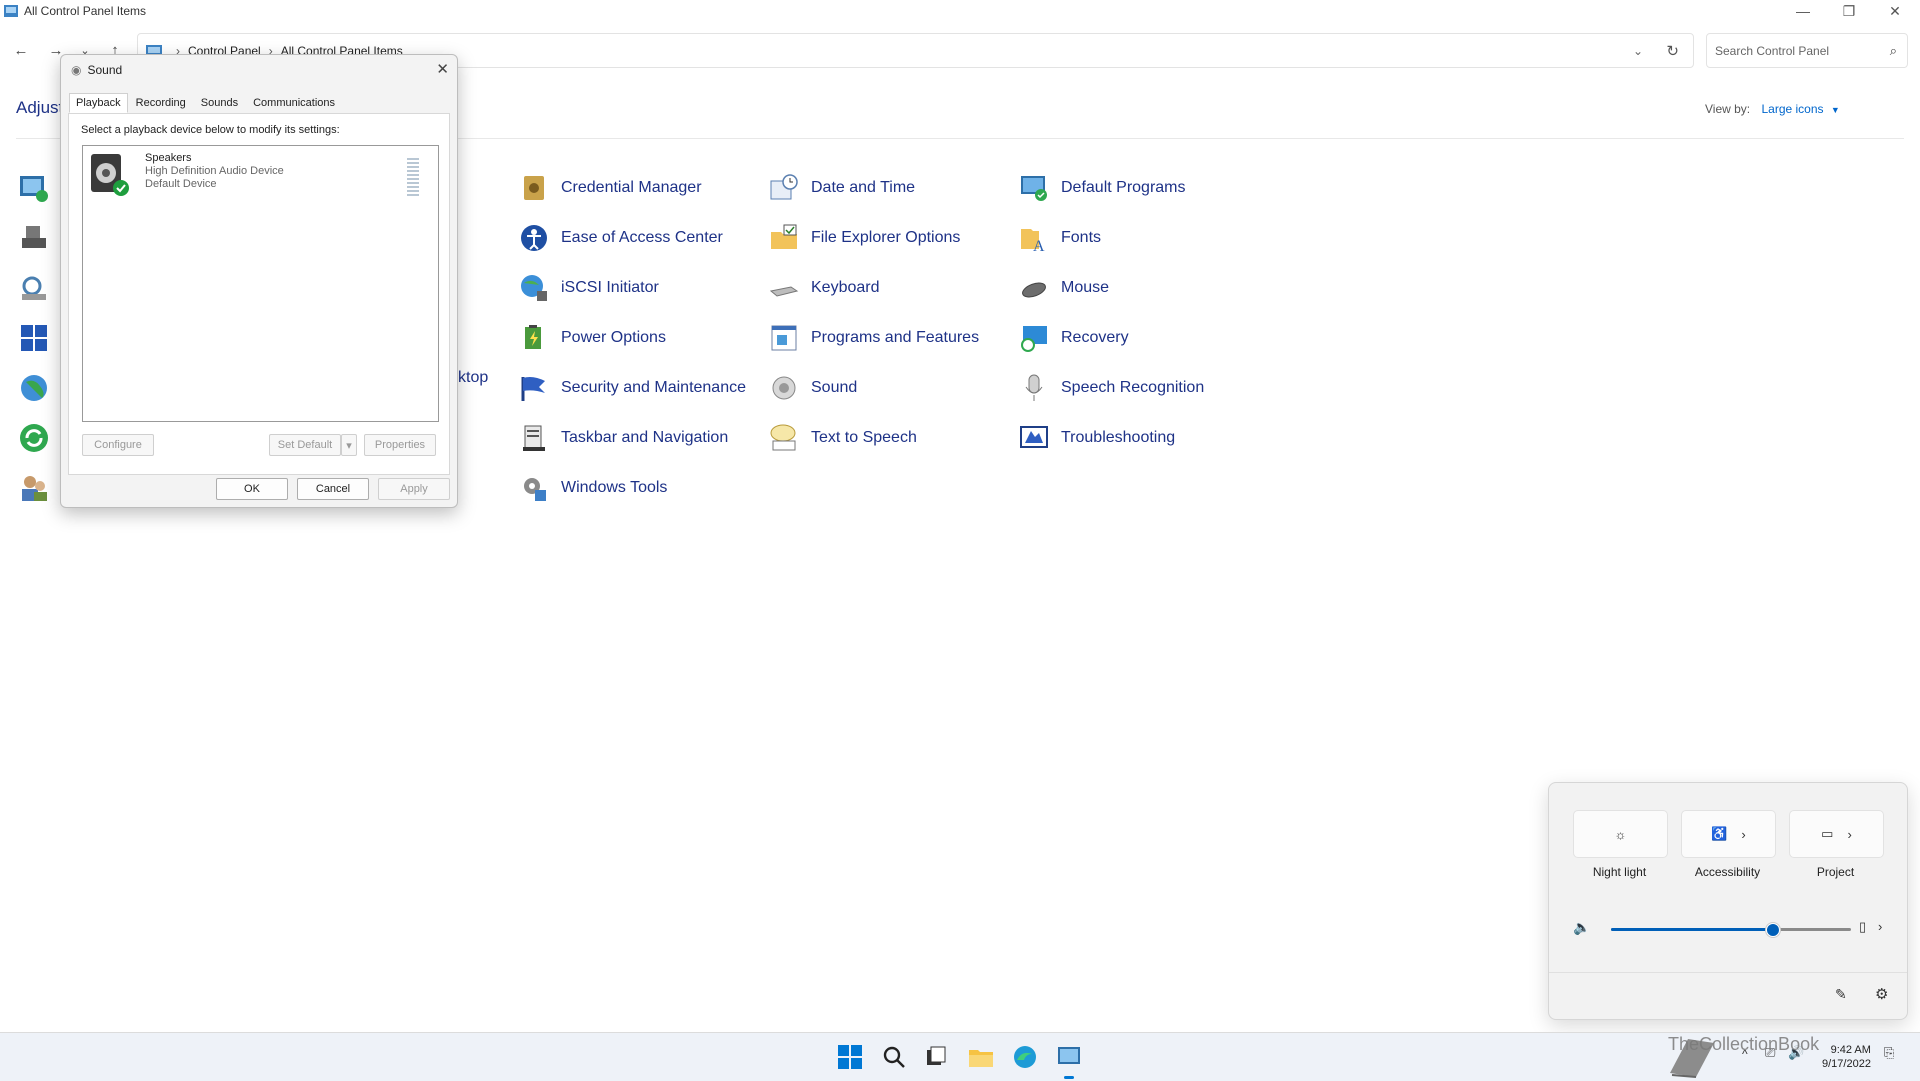  What do you see at coordinates (850, 1057) in the screenshot?
I see `start-windows-icon` at bounding box center [850, 1057].